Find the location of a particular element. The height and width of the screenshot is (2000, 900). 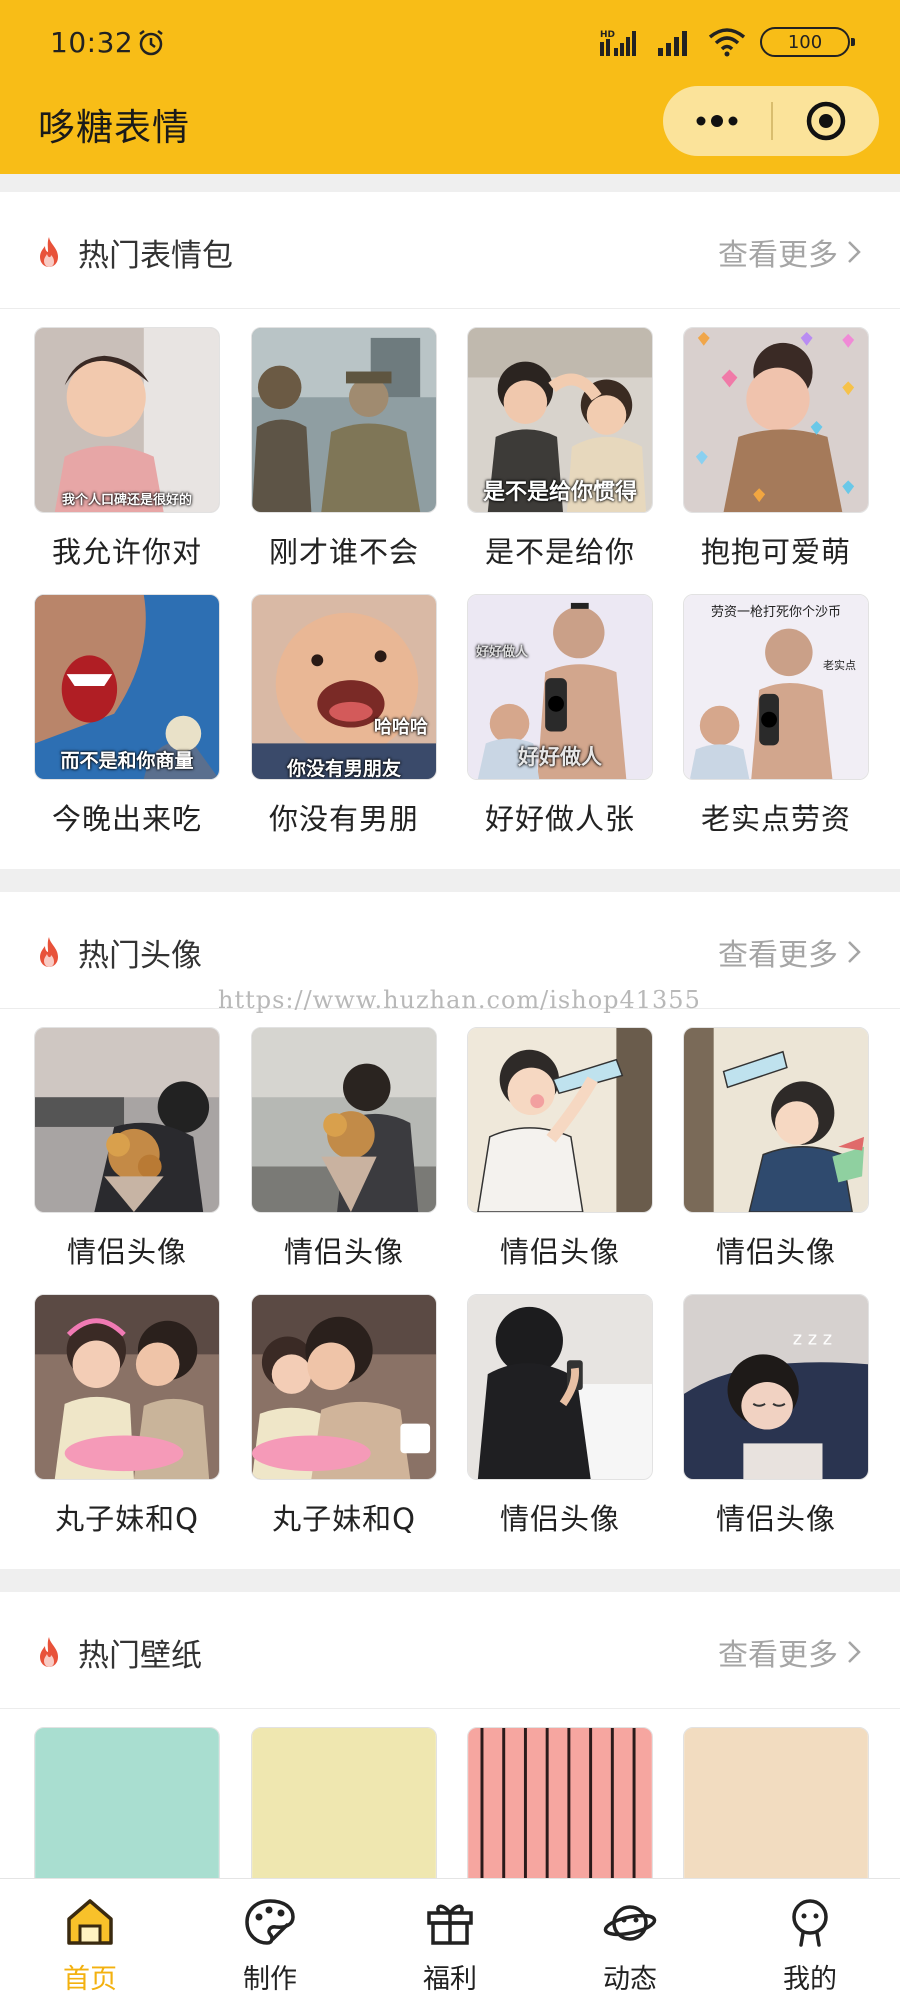

sticker-caption: 你没有男朋 is located at coordinates (343, 819).